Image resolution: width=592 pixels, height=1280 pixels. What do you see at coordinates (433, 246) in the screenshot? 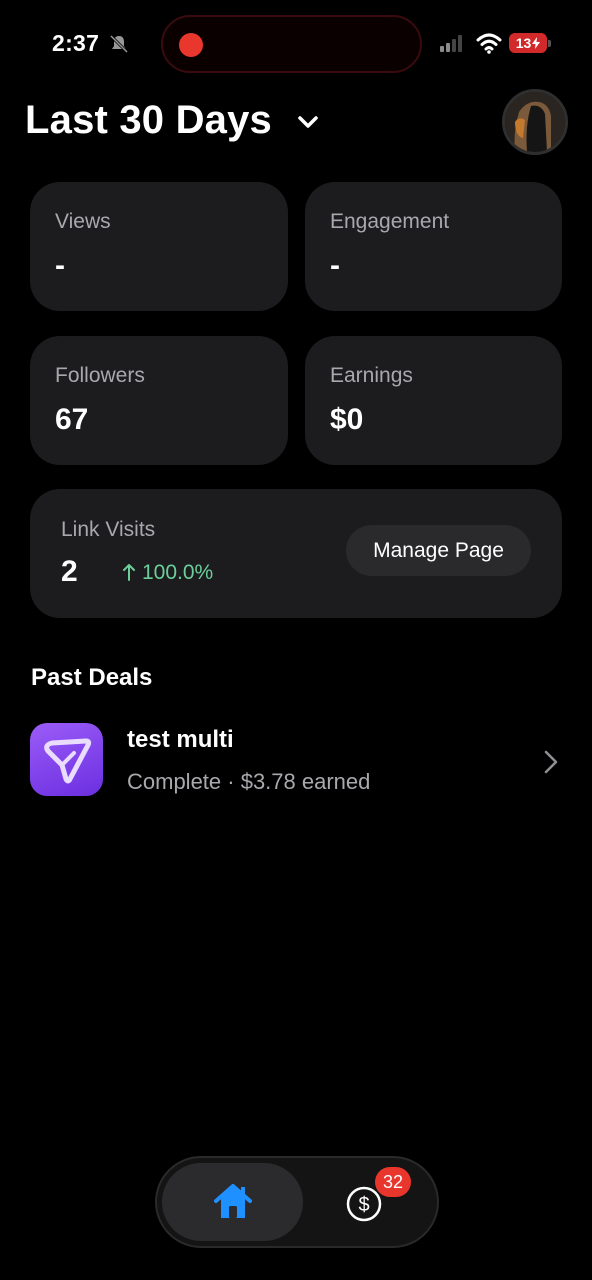
I see `engagement-card: Engagement -` at bounding box center [433, 246].